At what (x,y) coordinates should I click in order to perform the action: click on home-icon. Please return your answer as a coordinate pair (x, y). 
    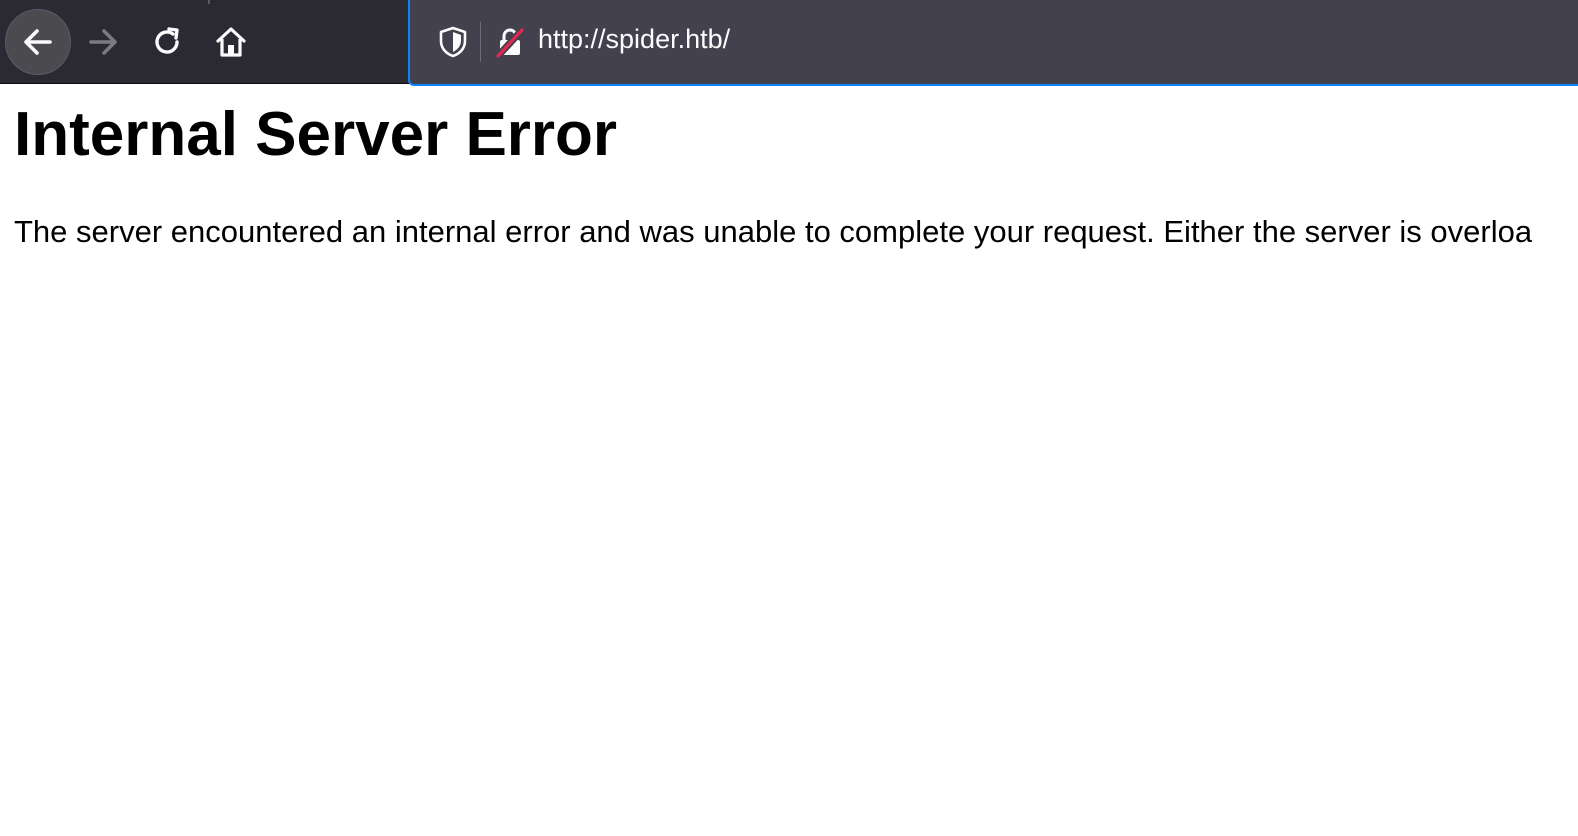
    Looking at the image, I should click on (231, 42).